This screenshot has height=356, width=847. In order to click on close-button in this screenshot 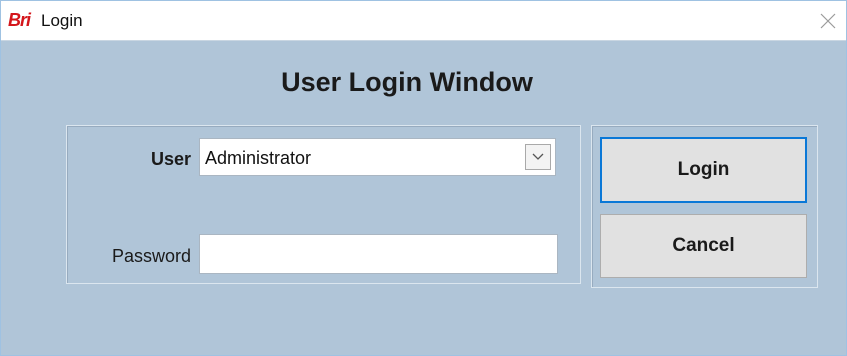, I will do `click(828, 21)`.